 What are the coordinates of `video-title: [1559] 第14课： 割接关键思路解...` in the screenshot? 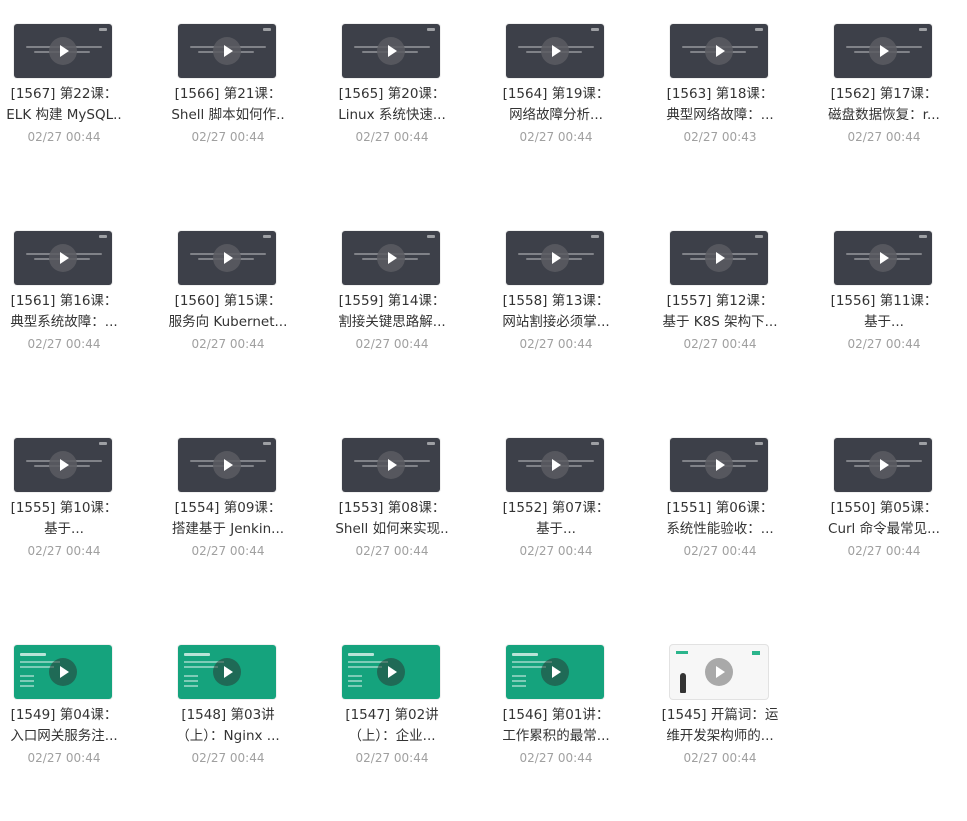 It's located at (392, 312).